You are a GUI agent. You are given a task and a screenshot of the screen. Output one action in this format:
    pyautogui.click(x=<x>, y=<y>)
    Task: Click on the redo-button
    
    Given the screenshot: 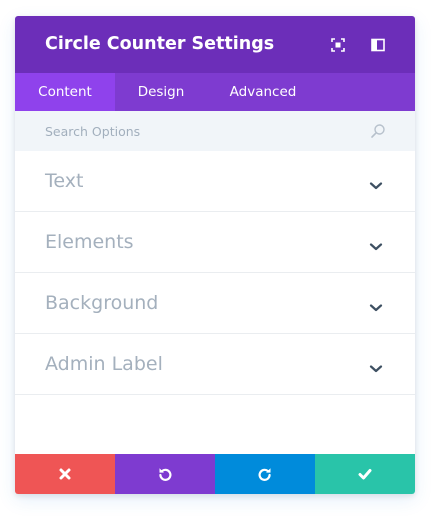 What is the action you would take?
    pyautogui.click(x=265, y=474)
    